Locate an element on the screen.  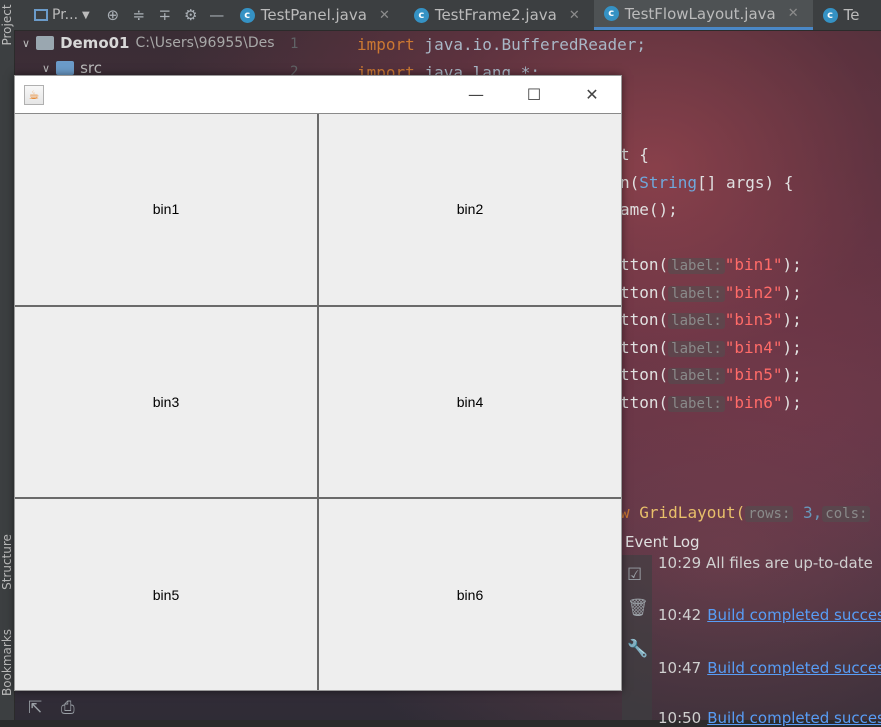
project-tool-tab: Project is located at coordinates (7, 27).